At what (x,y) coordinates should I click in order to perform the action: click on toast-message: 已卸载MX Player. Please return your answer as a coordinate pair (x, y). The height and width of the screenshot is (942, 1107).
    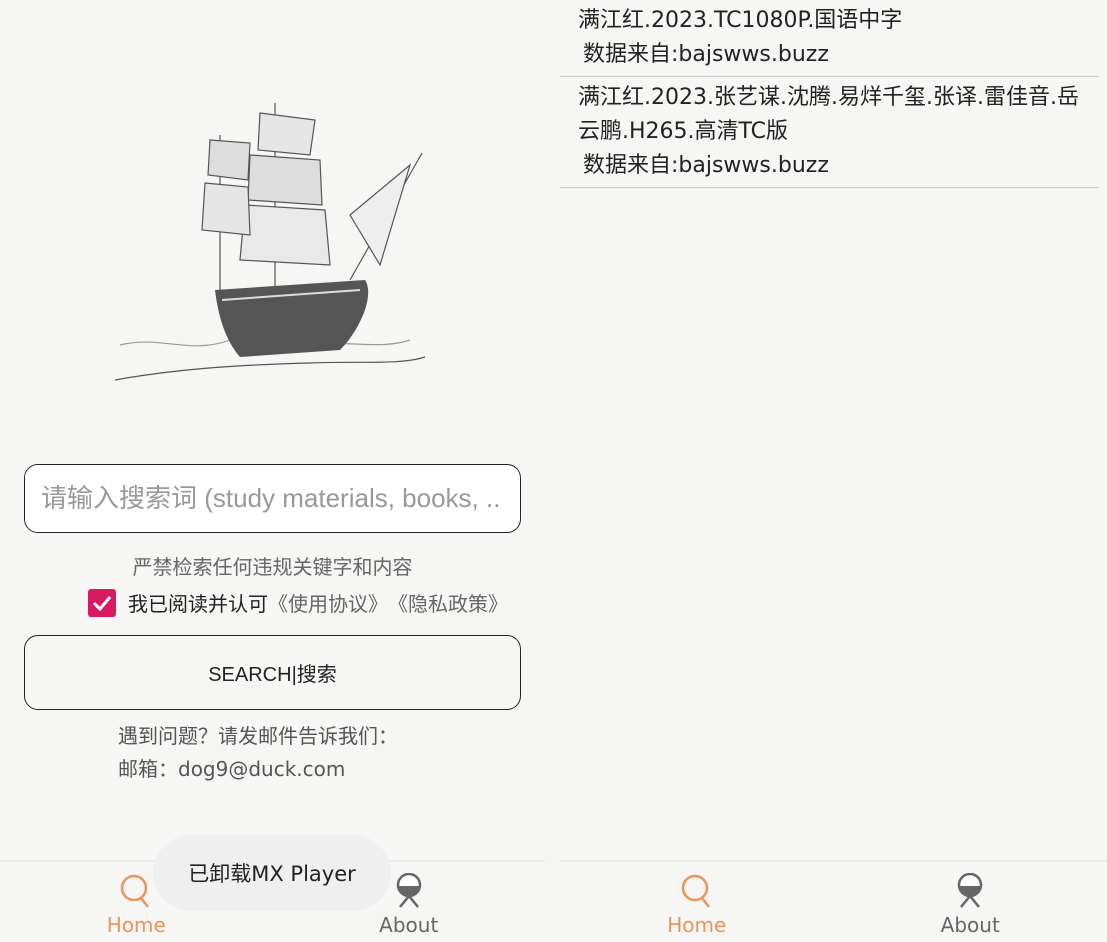
    Looking at the image, I should click on (272, 873).